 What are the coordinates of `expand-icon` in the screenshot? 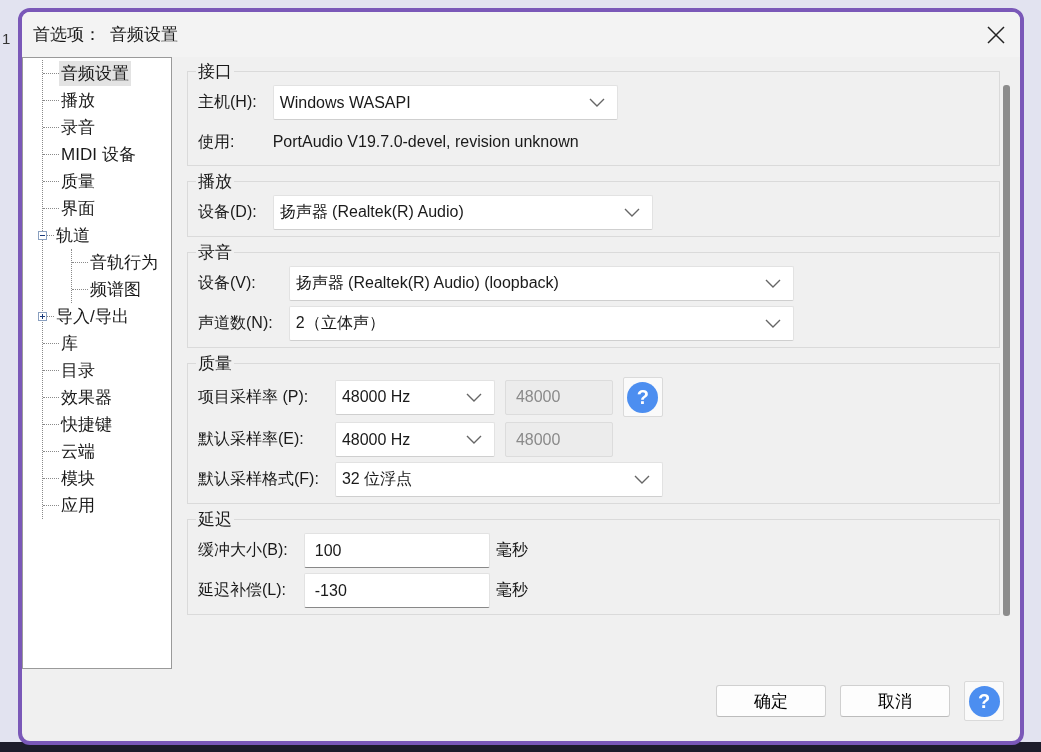 It's located at (42, 316).